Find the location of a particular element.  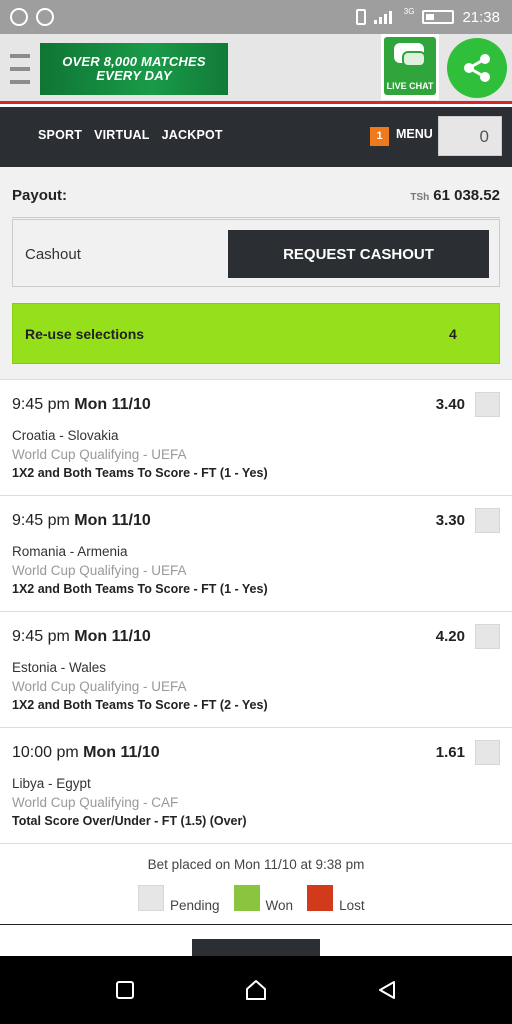

nav-jackpot: JACKPOT is located at coordinates (192, 135).